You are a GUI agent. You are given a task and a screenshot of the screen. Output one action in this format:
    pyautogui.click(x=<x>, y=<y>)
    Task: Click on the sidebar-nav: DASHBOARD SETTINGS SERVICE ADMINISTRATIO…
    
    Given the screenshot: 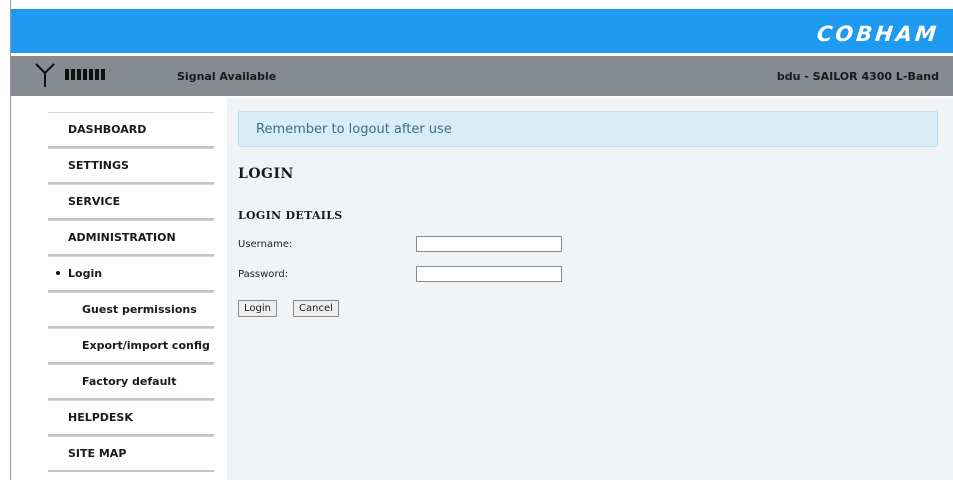 What is the action you would take?
    pyautogui.click(x=131, y=292)
    